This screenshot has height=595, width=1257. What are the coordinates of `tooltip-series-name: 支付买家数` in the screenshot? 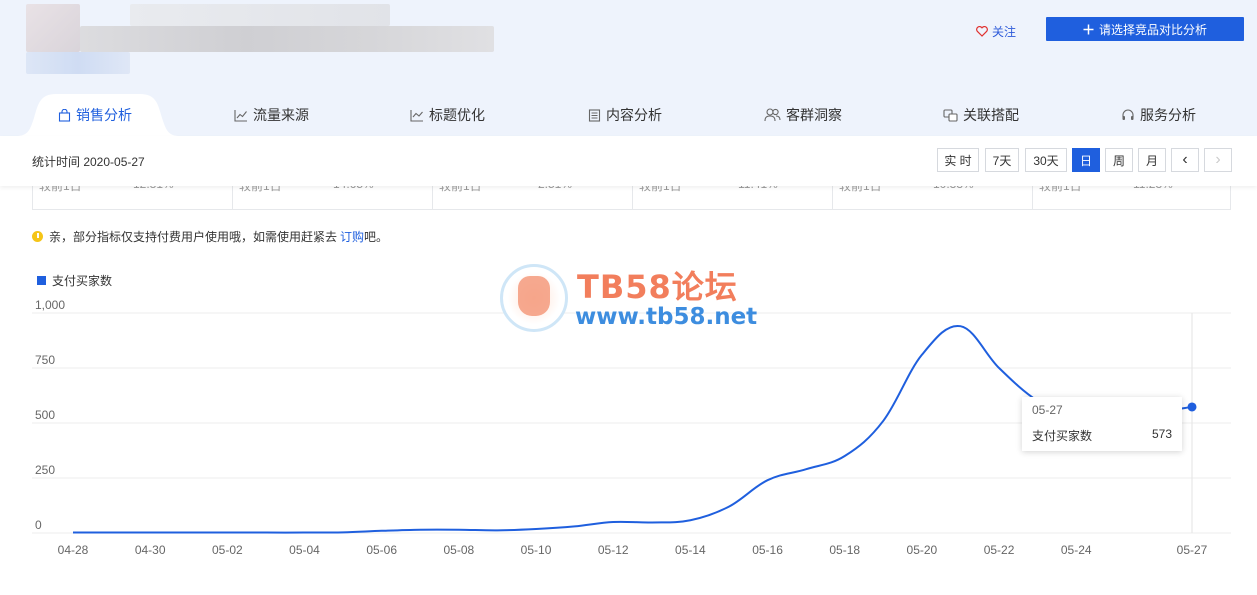 It's located at (1062, 436).